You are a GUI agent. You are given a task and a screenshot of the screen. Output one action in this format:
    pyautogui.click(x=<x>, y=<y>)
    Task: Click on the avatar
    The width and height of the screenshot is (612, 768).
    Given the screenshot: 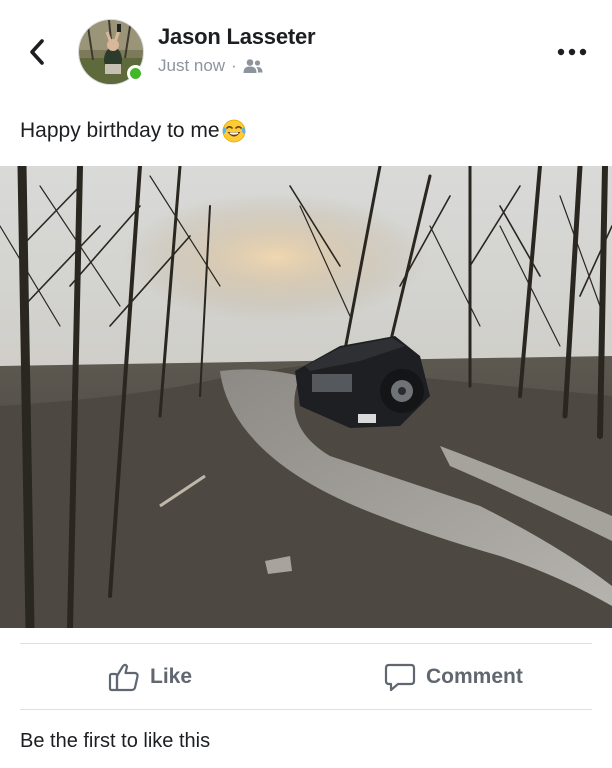 What is the action you would take?
    pyautogui.click(x=111, y=52)
    